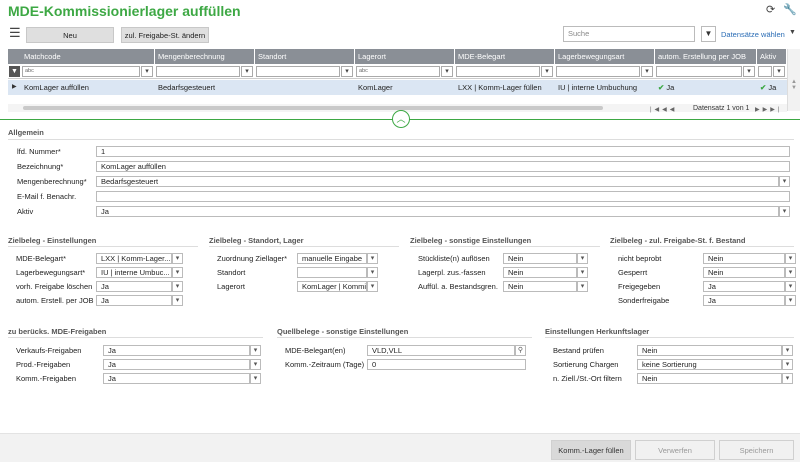 This screenshot has width=800, height=462. I want to click on search-input: Suche, so click(629, 34).